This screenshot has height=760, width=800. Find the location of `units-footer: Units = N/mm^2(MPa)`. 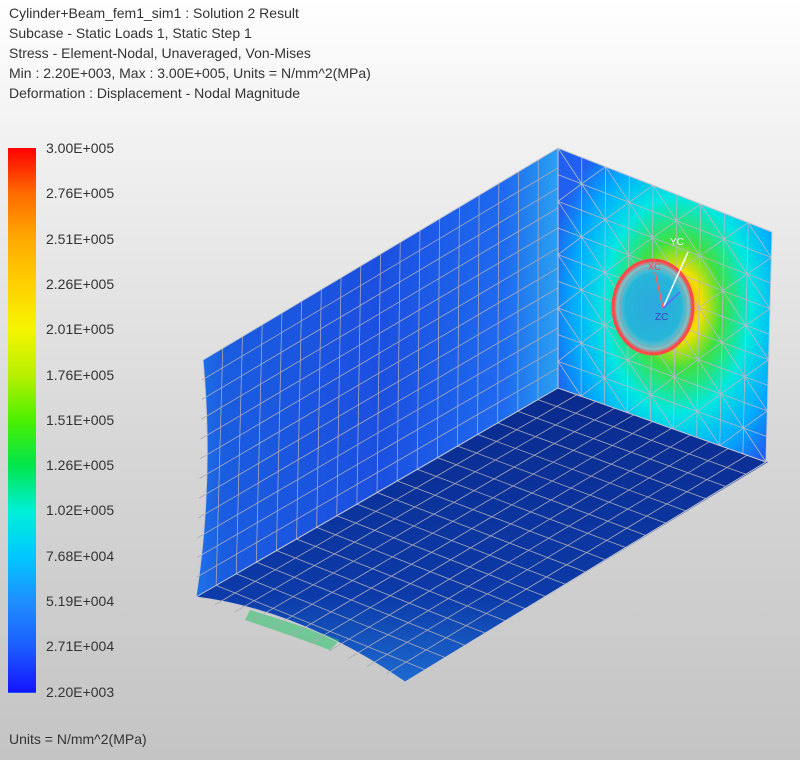

units-footer: Units = N/mm^2(MPa) is located at coordinates (78, 739).